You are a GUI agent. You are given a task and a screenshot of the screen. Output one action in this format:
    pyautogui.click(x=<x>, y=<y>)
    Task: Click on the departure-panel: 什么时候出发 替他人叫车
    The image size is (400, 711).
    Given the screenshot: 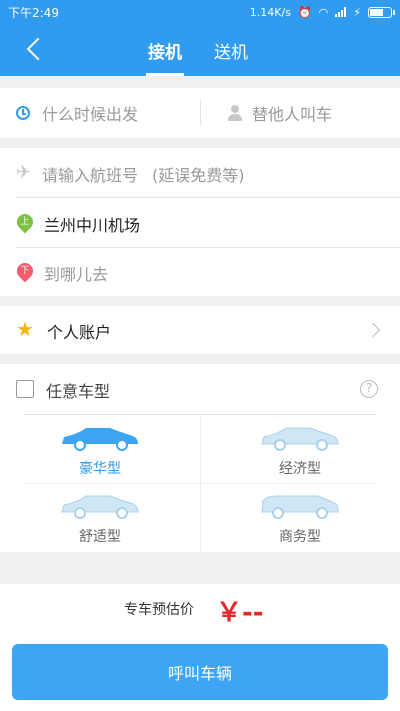 What is the action you would take?
    pyautogui.click(x=200, y=113)
    